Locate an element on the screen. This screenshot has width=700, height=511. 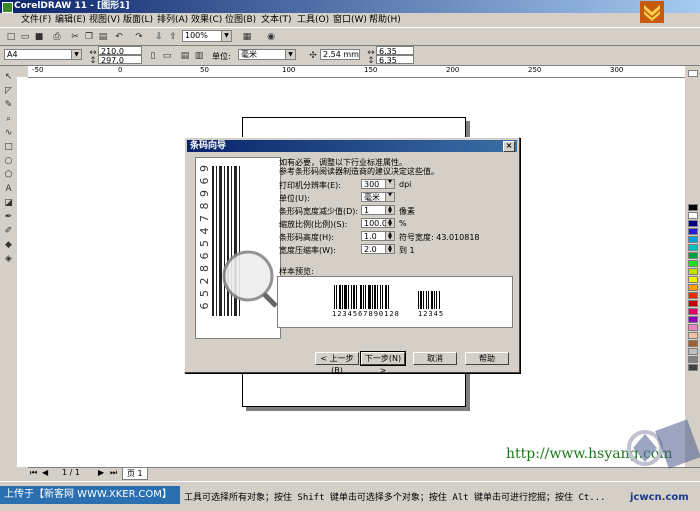
redo-icon: ↷ is located at coordinates (139, 37).